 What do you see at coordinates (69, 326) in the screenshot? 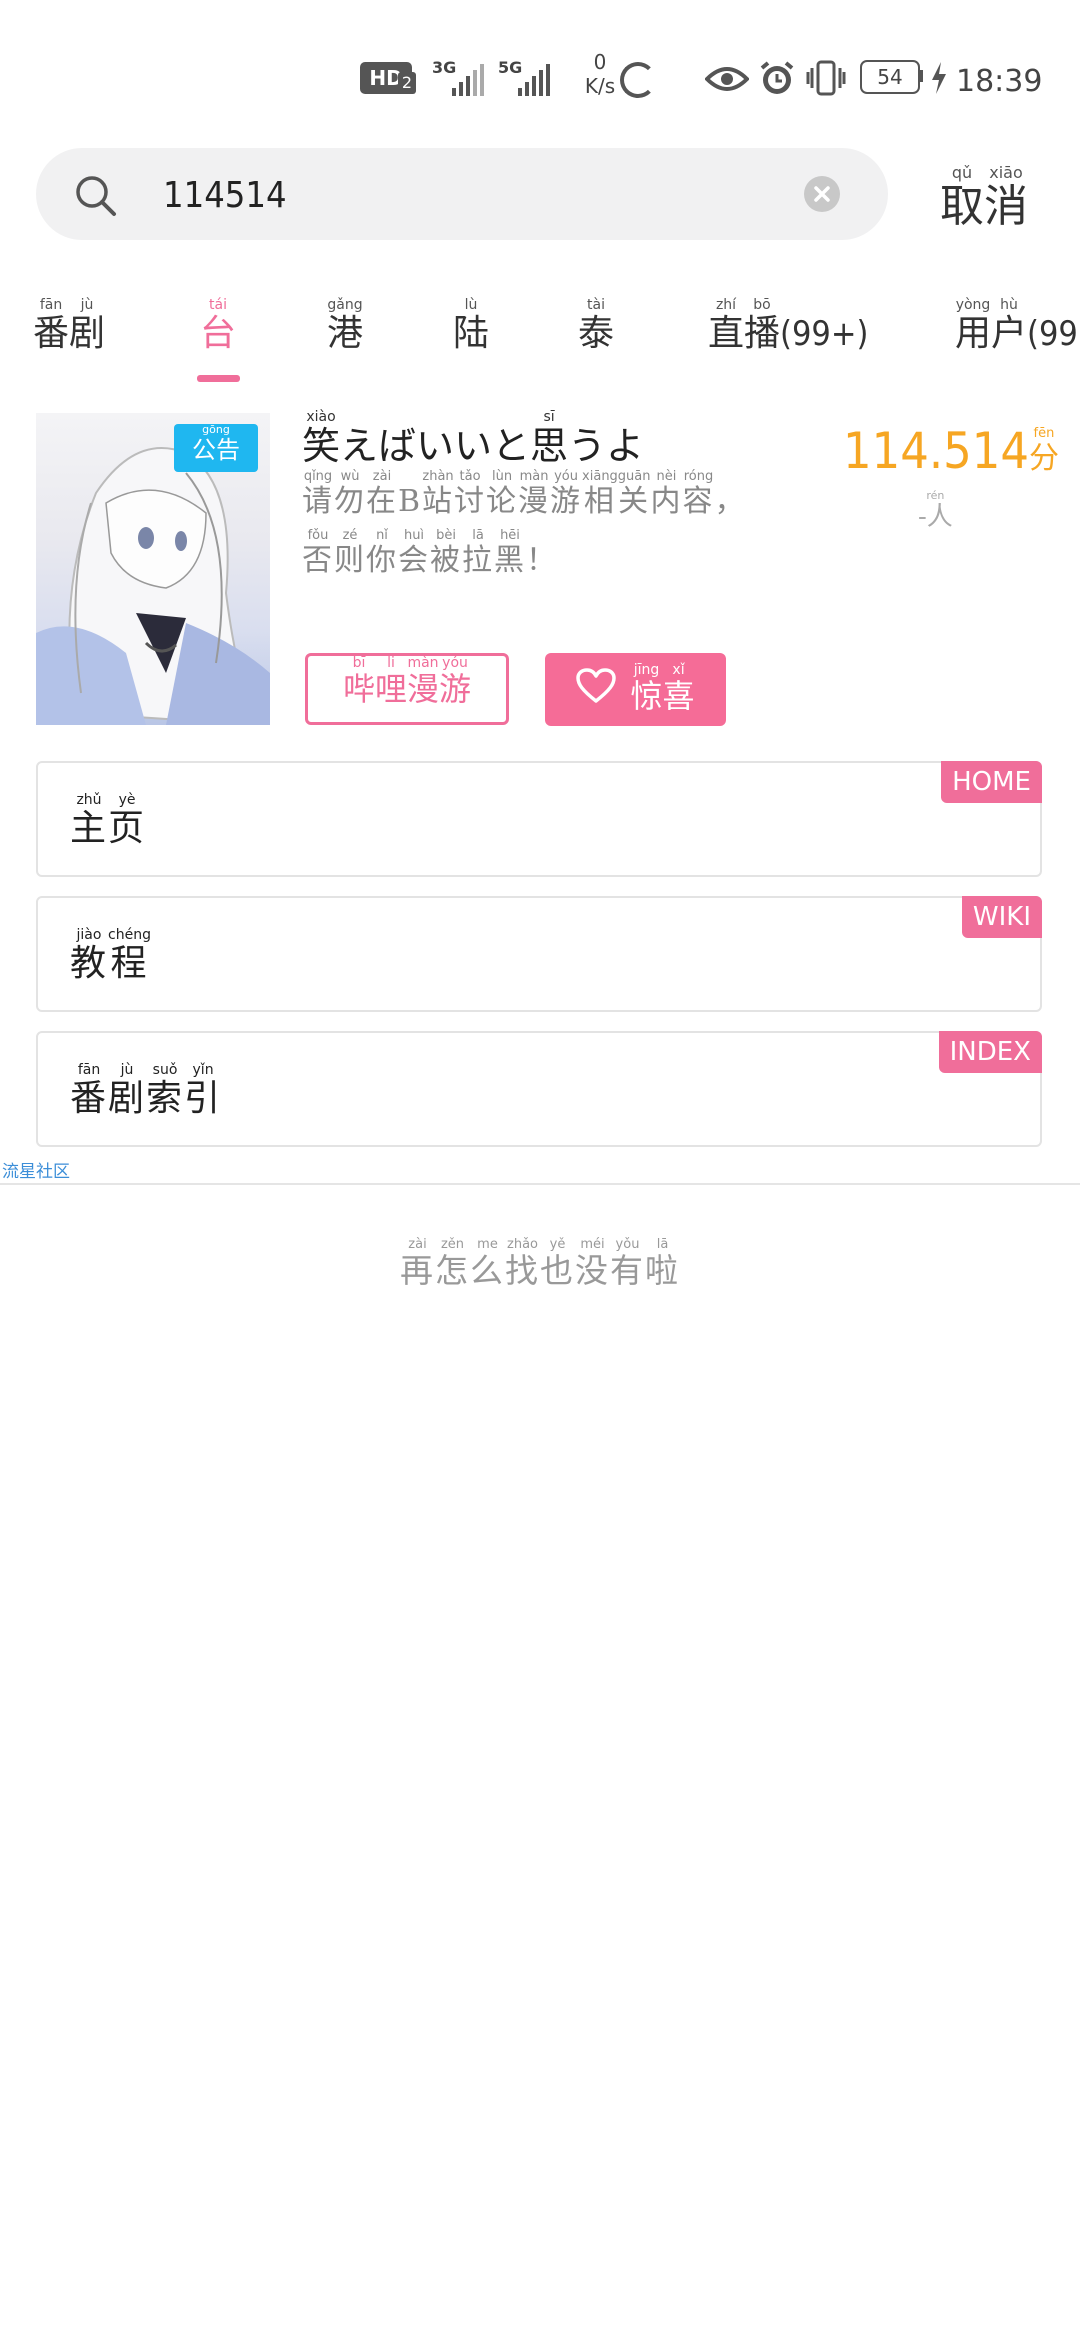
I see `tab-fanju: 番fān剧jù` at bounding box center [69, 326].